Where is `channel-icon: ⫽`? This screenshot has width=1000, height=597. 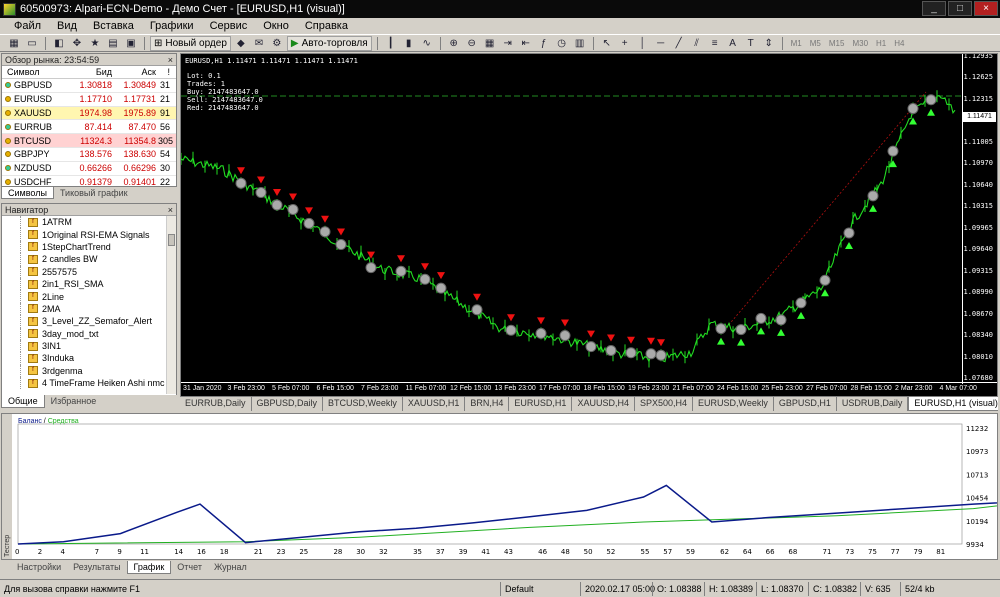 channel-icon: ⫽ is located at coordinates (697, 43).